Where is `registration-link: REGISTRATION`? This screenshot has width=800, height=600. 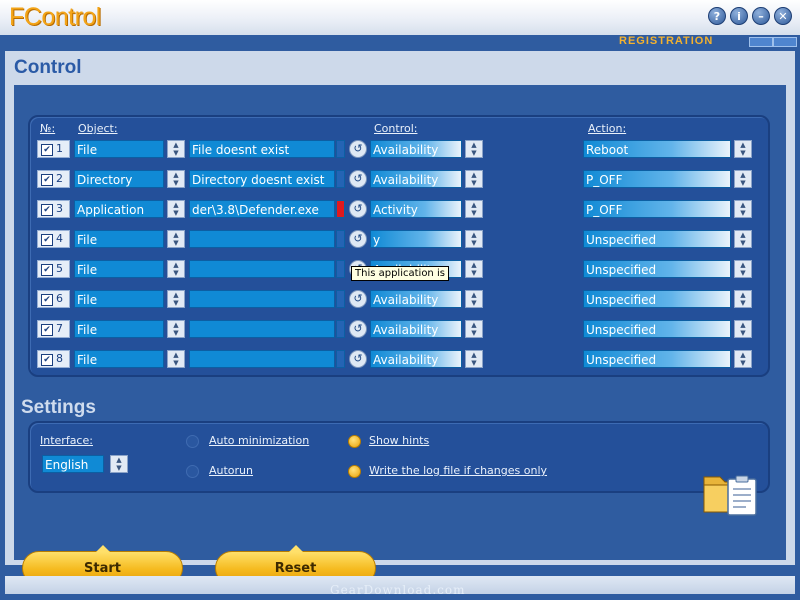 registration-link: REGISTRATION is located at coordinates (666, 41).